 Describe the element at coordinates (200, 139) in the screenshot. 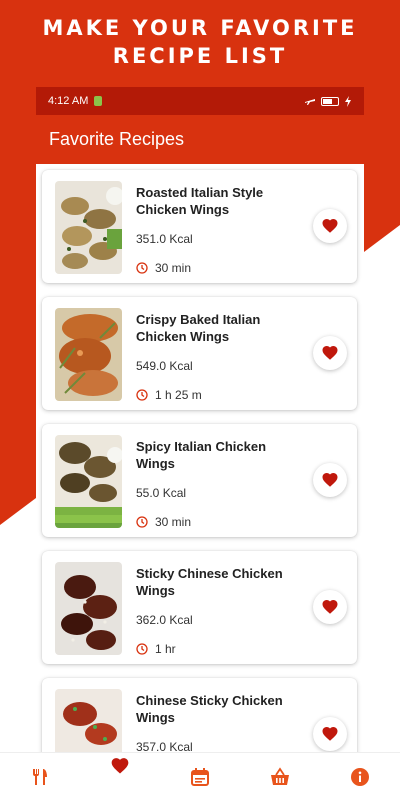

I see `app-bar: Favorite Recipes` at that location.